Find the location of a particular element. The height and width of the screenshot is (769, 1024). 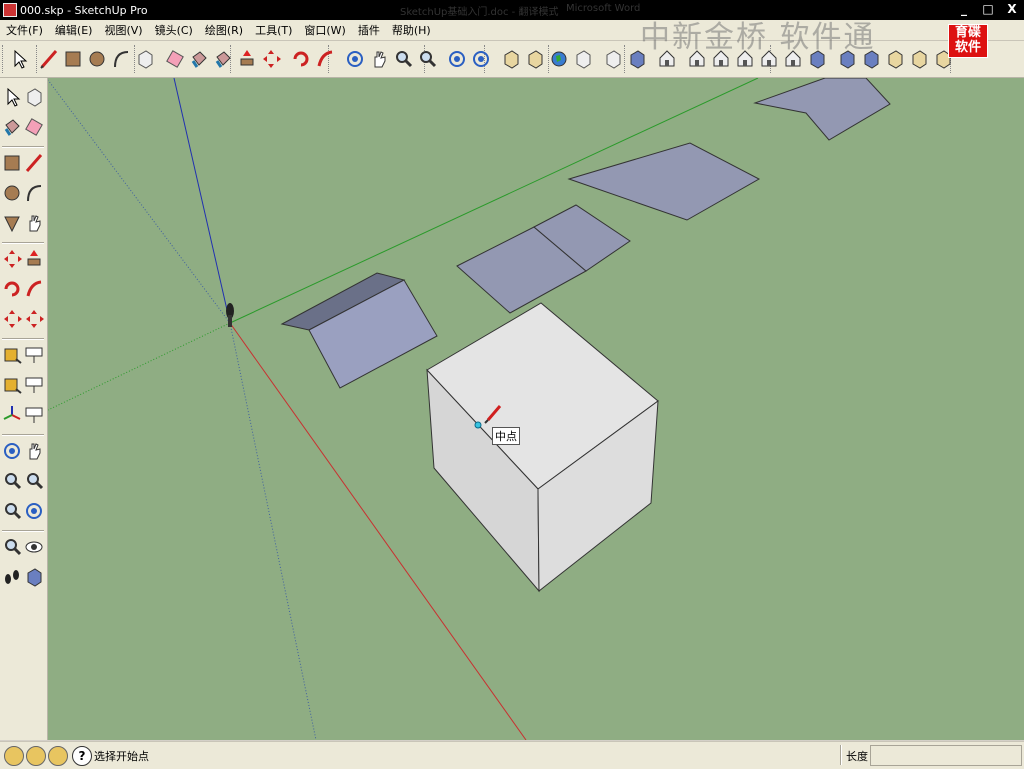

z-axis-dotted is located at coordinates (273, 531).